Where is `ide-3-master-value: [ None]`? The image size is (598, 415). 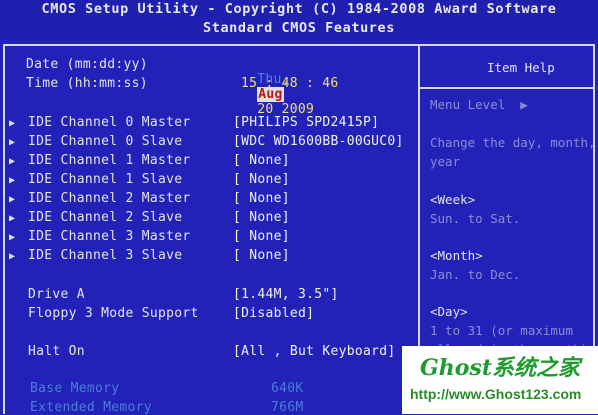 ide-3-master-value: [ None] is located at coordinates (261, 236).